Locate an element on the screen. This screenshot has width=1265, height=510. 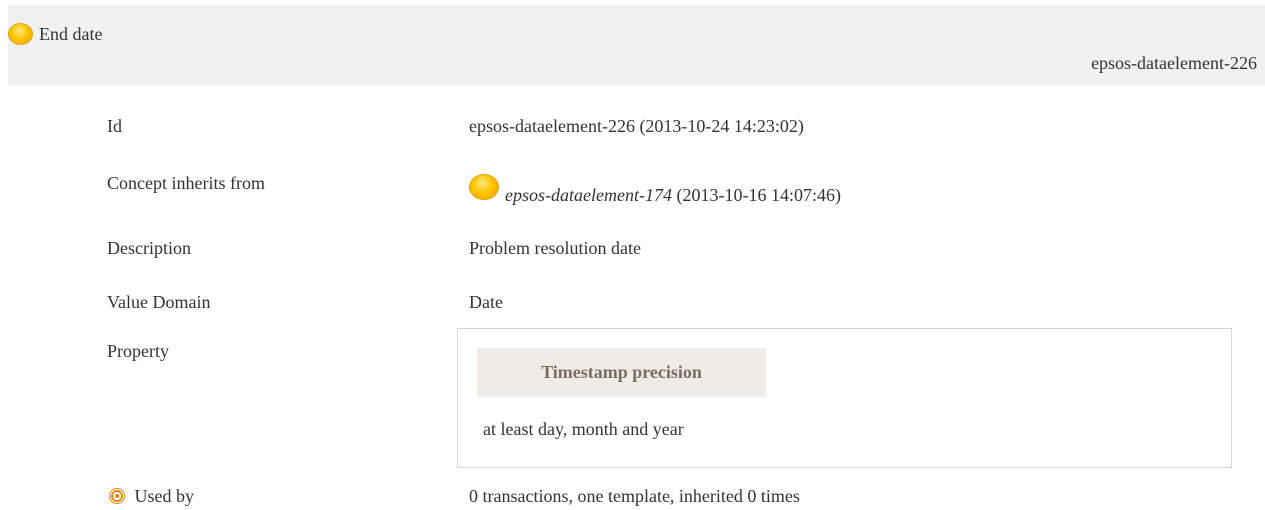
used-by-label-wrap: Used by is located at coordinates (151, 496).